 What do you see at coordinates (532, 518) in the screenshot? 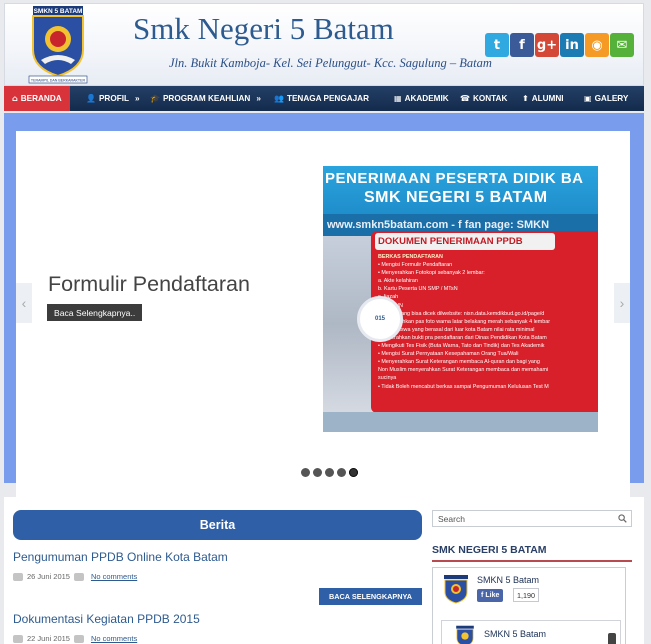
I see `search-input: Search` at bounding box center [532, 518].